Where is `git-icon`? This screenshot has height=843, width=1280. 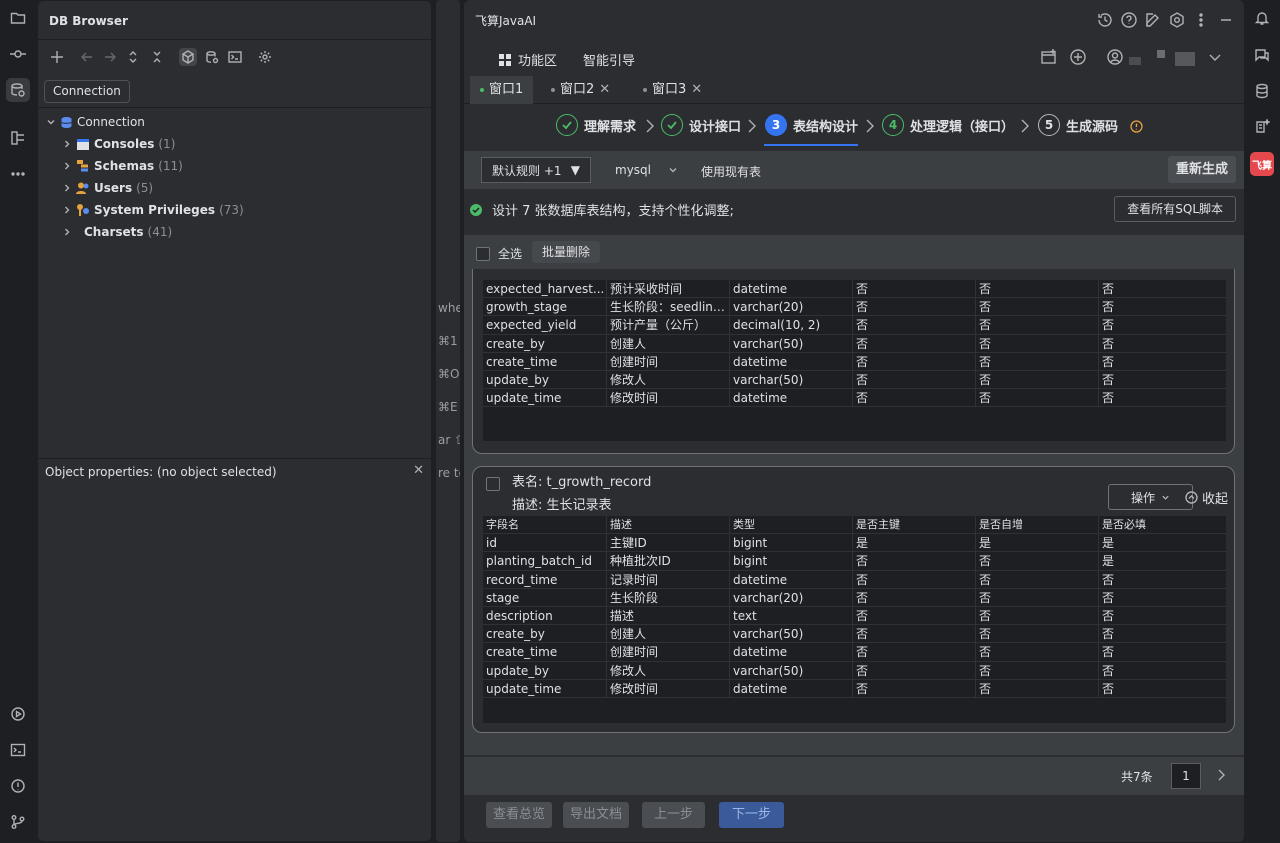
git-icon is located at coordinates (18, 822).